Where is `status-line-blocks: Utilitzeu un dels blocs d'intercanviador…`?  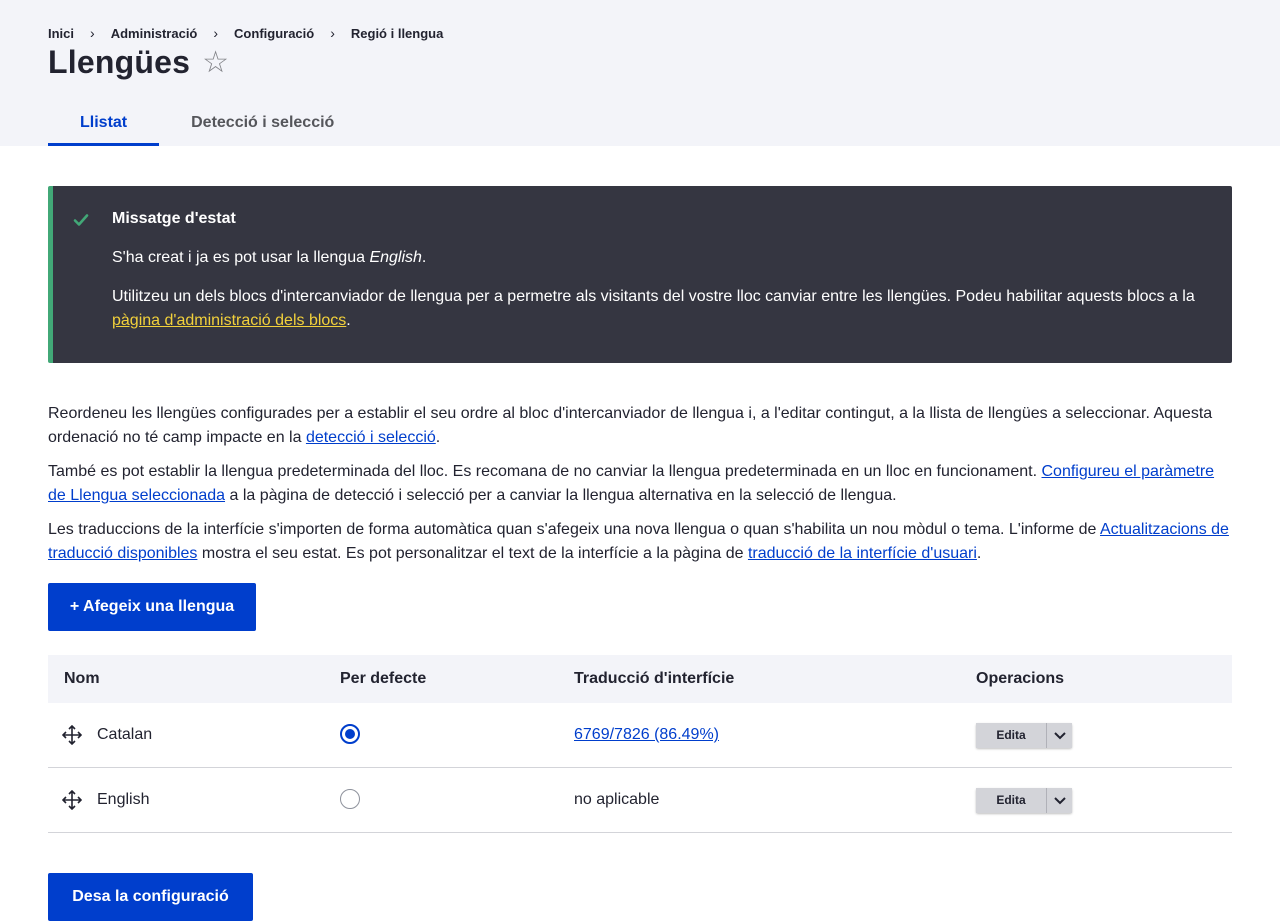
status-line-blocks: Utilitzeu un dels blocs d'intercanviador… is located at coordinates (653, 308).